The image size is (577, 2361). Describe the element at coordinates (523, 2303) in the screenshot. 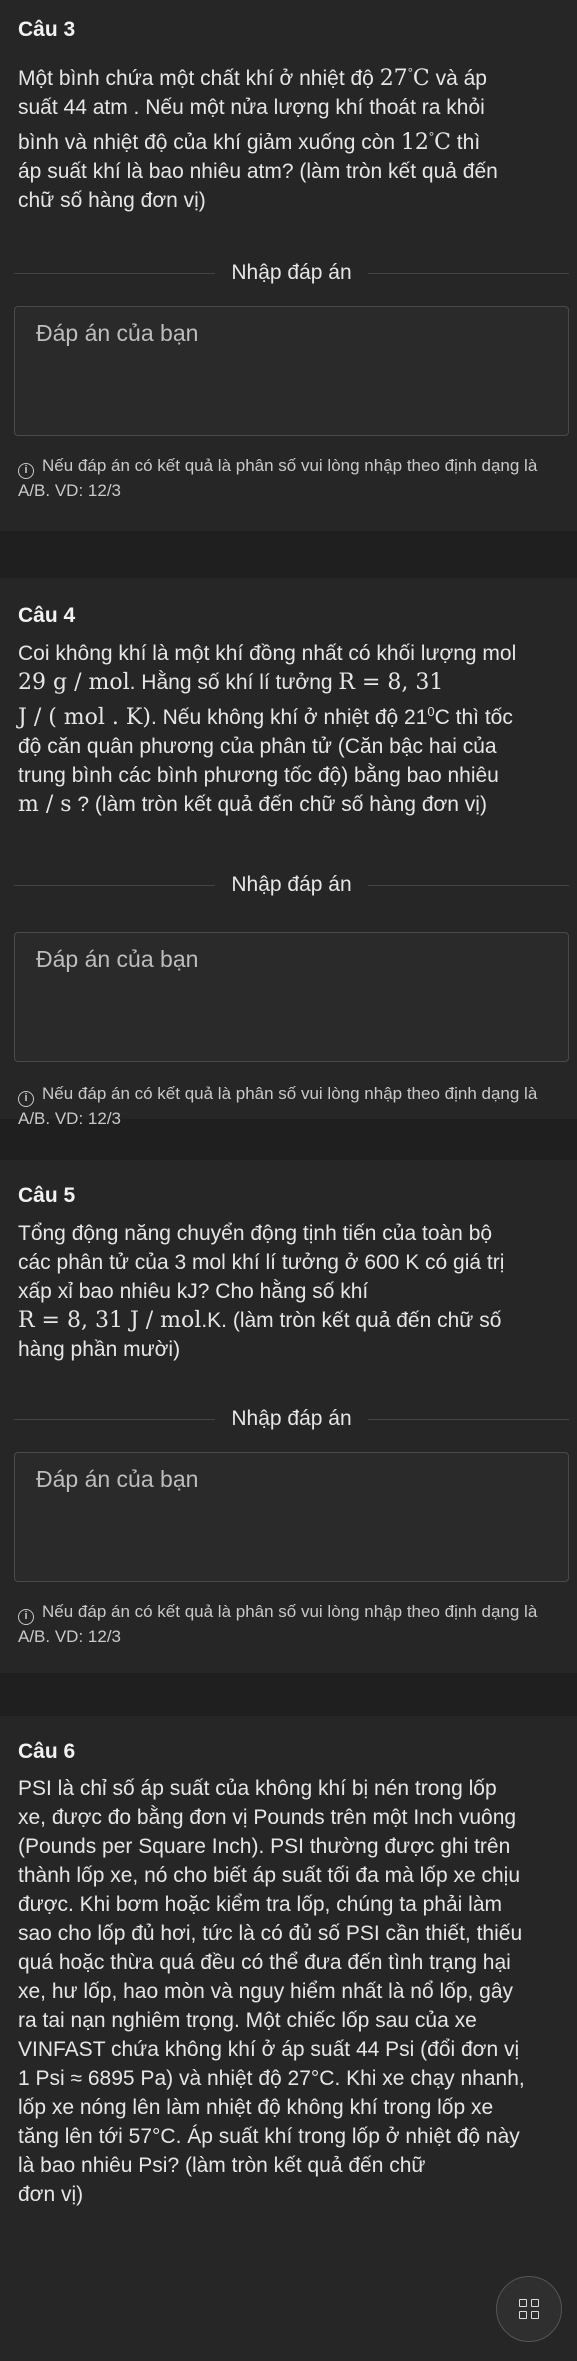

I see `grid-icon` at that location.